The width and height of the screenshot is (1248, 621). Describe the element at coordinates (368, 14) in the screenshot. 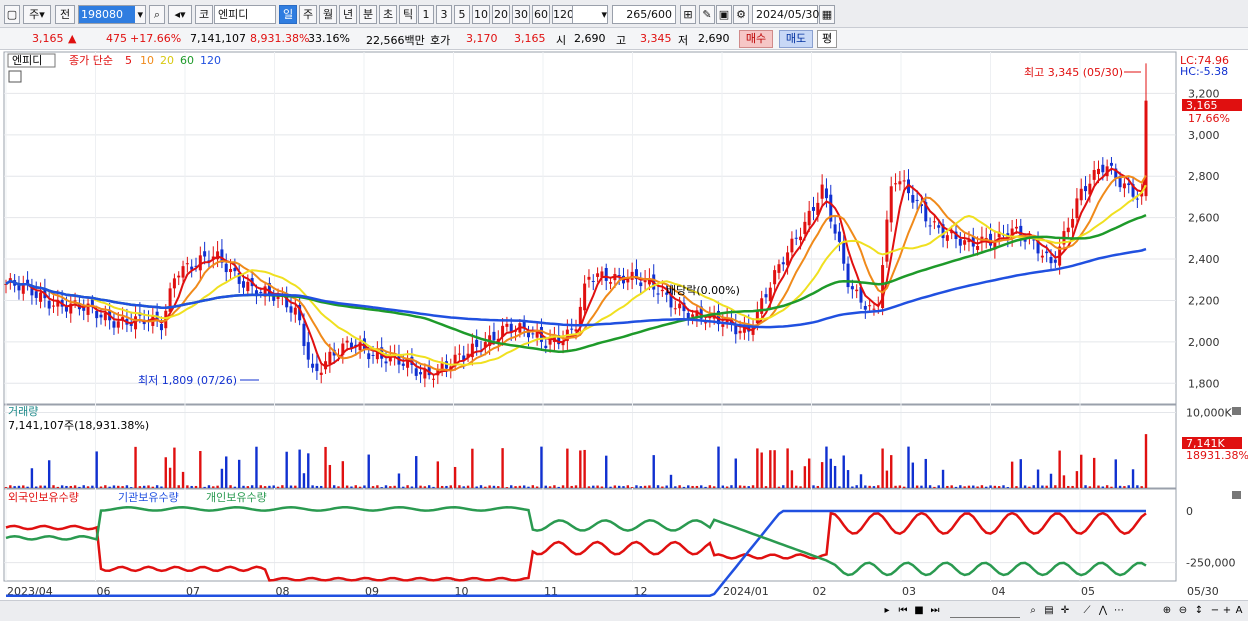

I see `period-button-4: 분` at that location.